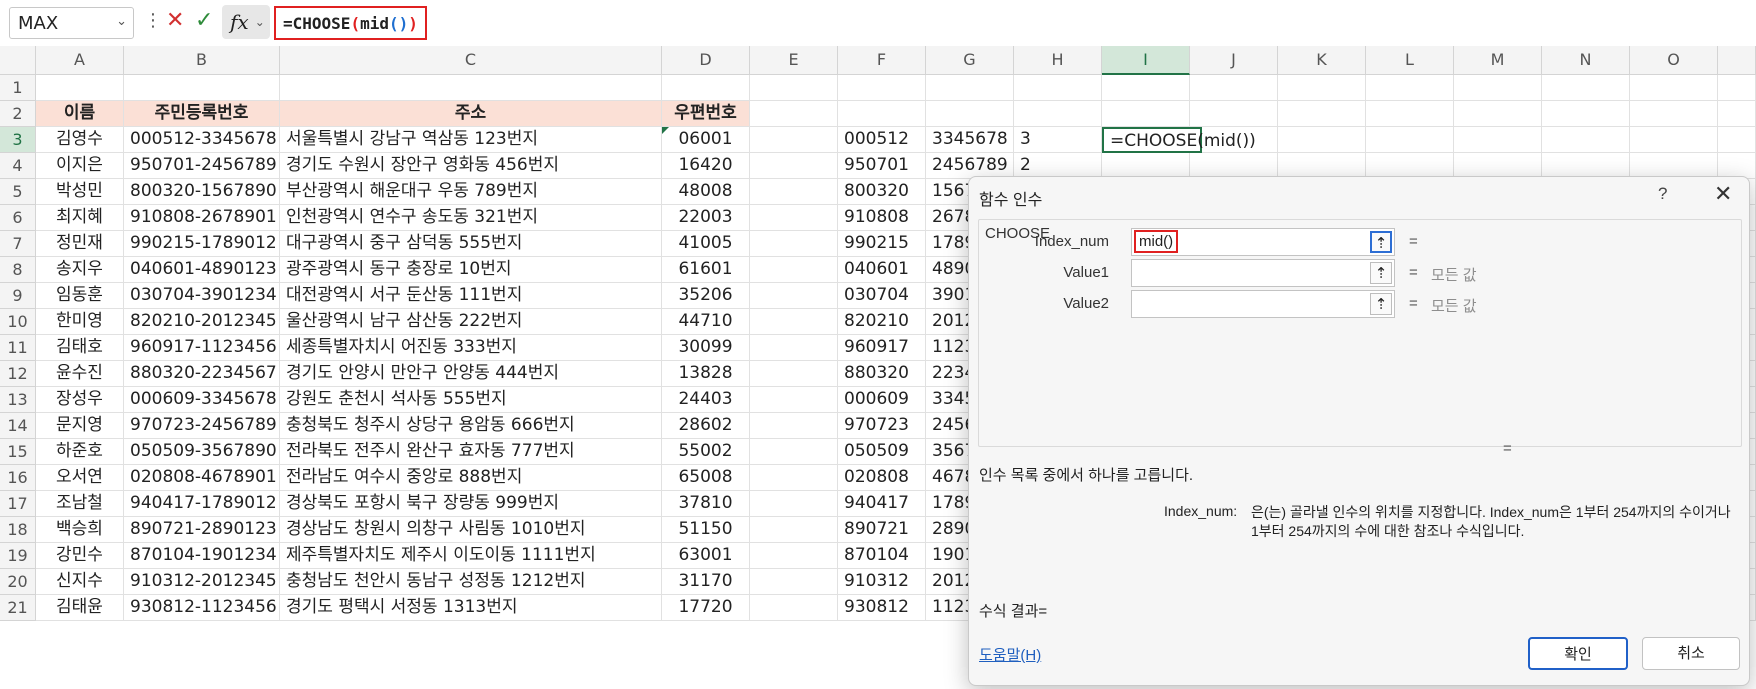 The image size is (1756, 689). What do you see at coordinates (202, 192) in the screenshot?
I see `cell: 800320-1567890` at bounding box center [202, 192].